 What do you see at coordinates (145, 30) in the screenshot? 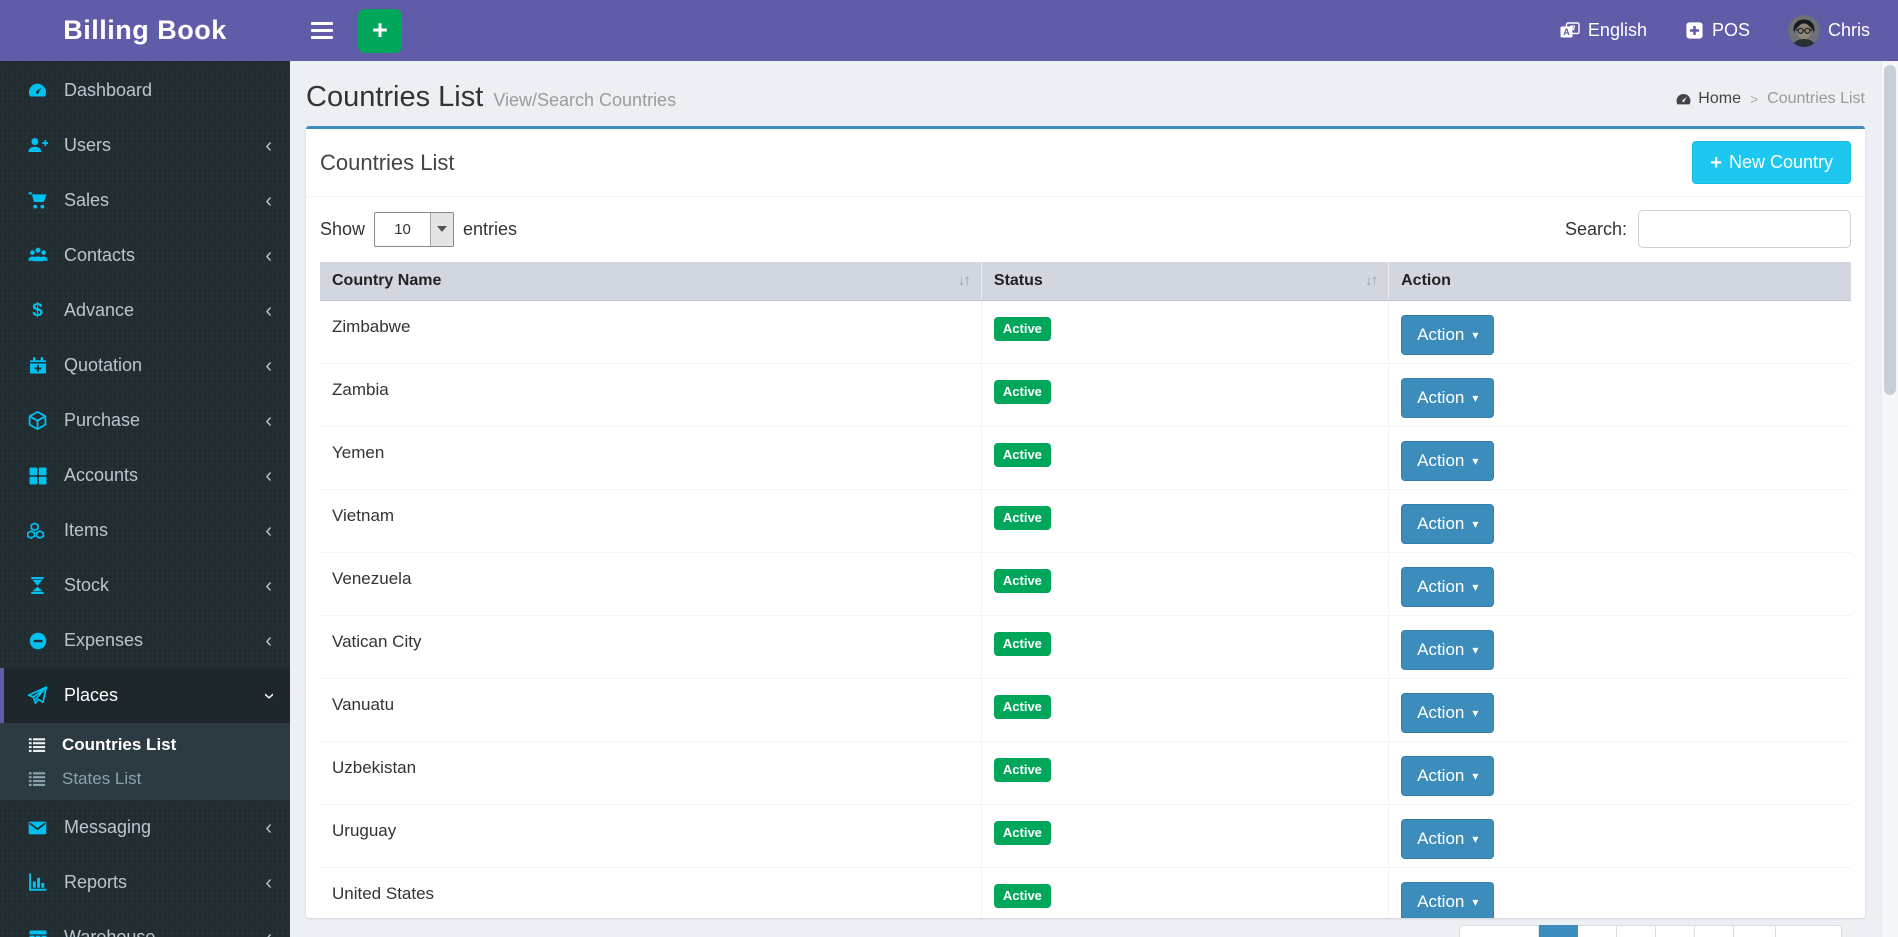
I see `app-logo: Billing Book` at bounding box center [145, 30].